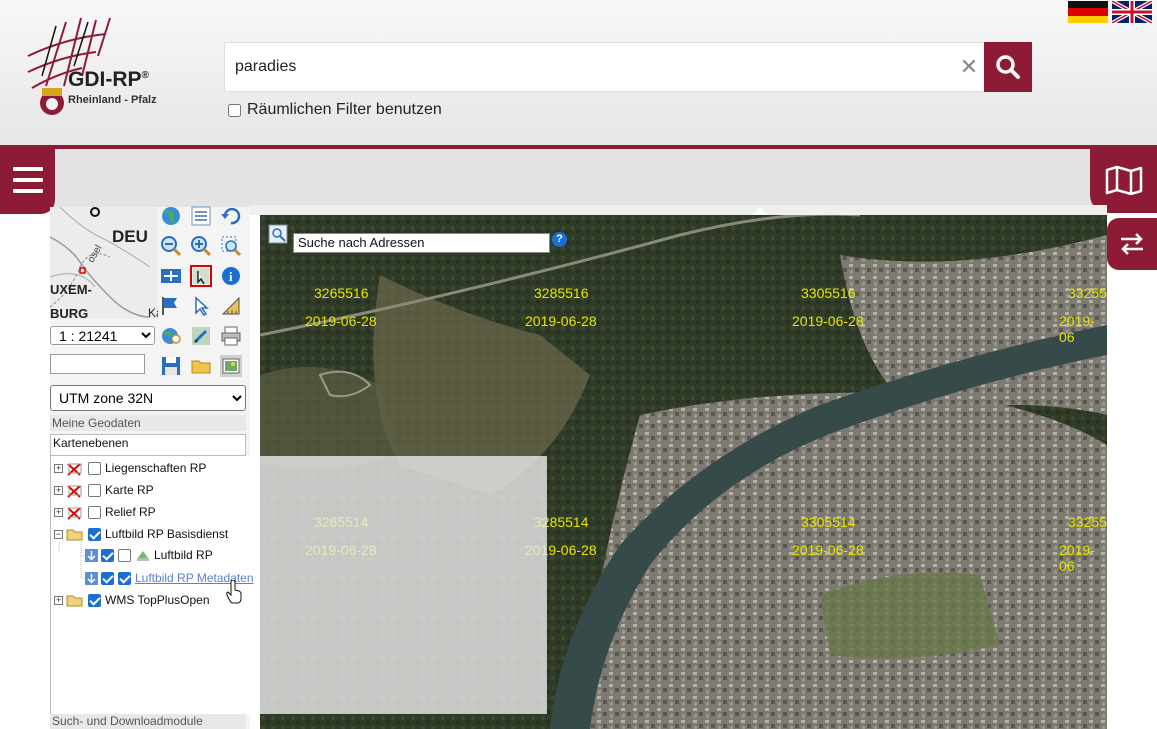 The image size is (1157, 729). What do you see at coordinates (129, 490) in the screenshot?
I see `layer-label: Karte RP` at bounding box center [129, 490].